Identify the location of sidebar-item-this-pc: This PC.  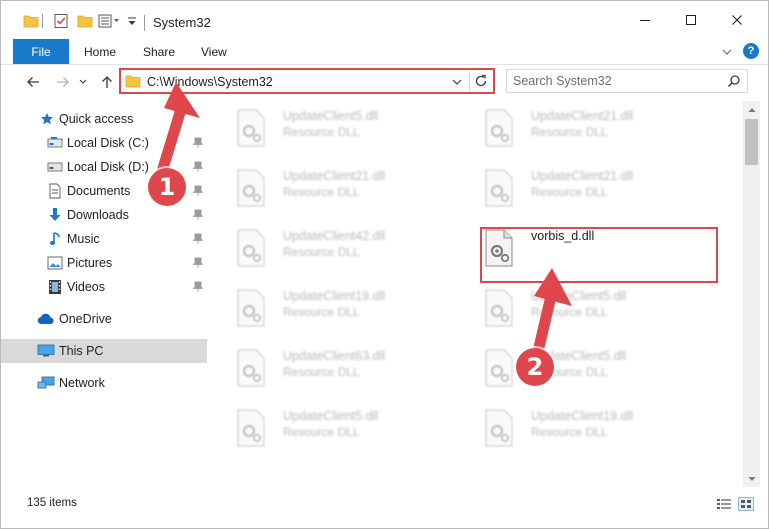
(104, 351).